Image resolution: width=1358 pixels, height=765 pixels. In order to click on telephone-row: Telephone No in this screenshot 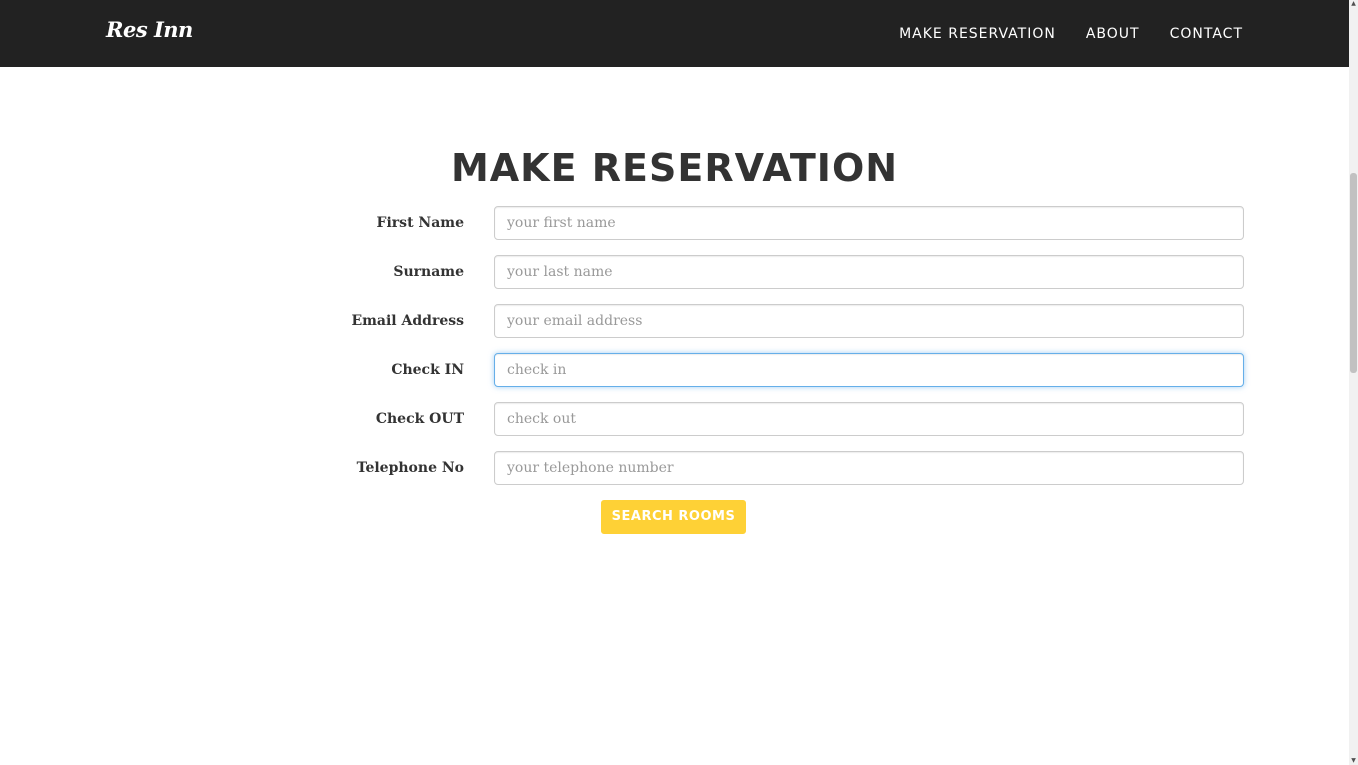, I will do `click(792, 468)`.